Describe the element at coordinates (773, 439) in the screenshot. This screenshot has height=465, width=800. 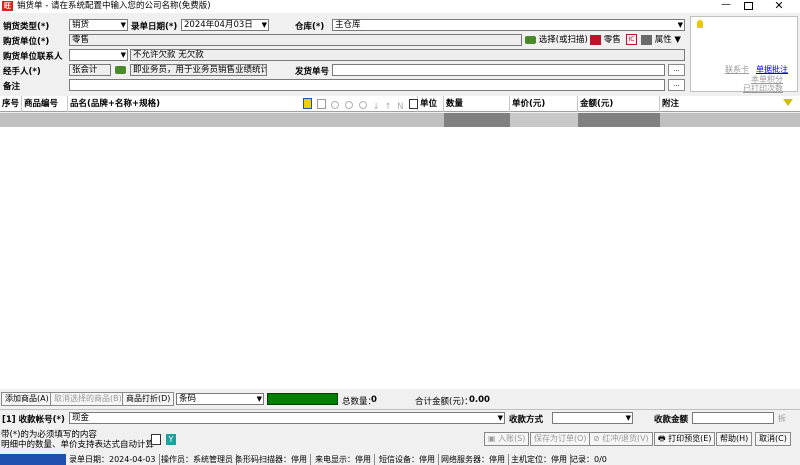
I see `cancel-button: 取消(C)` at that location.